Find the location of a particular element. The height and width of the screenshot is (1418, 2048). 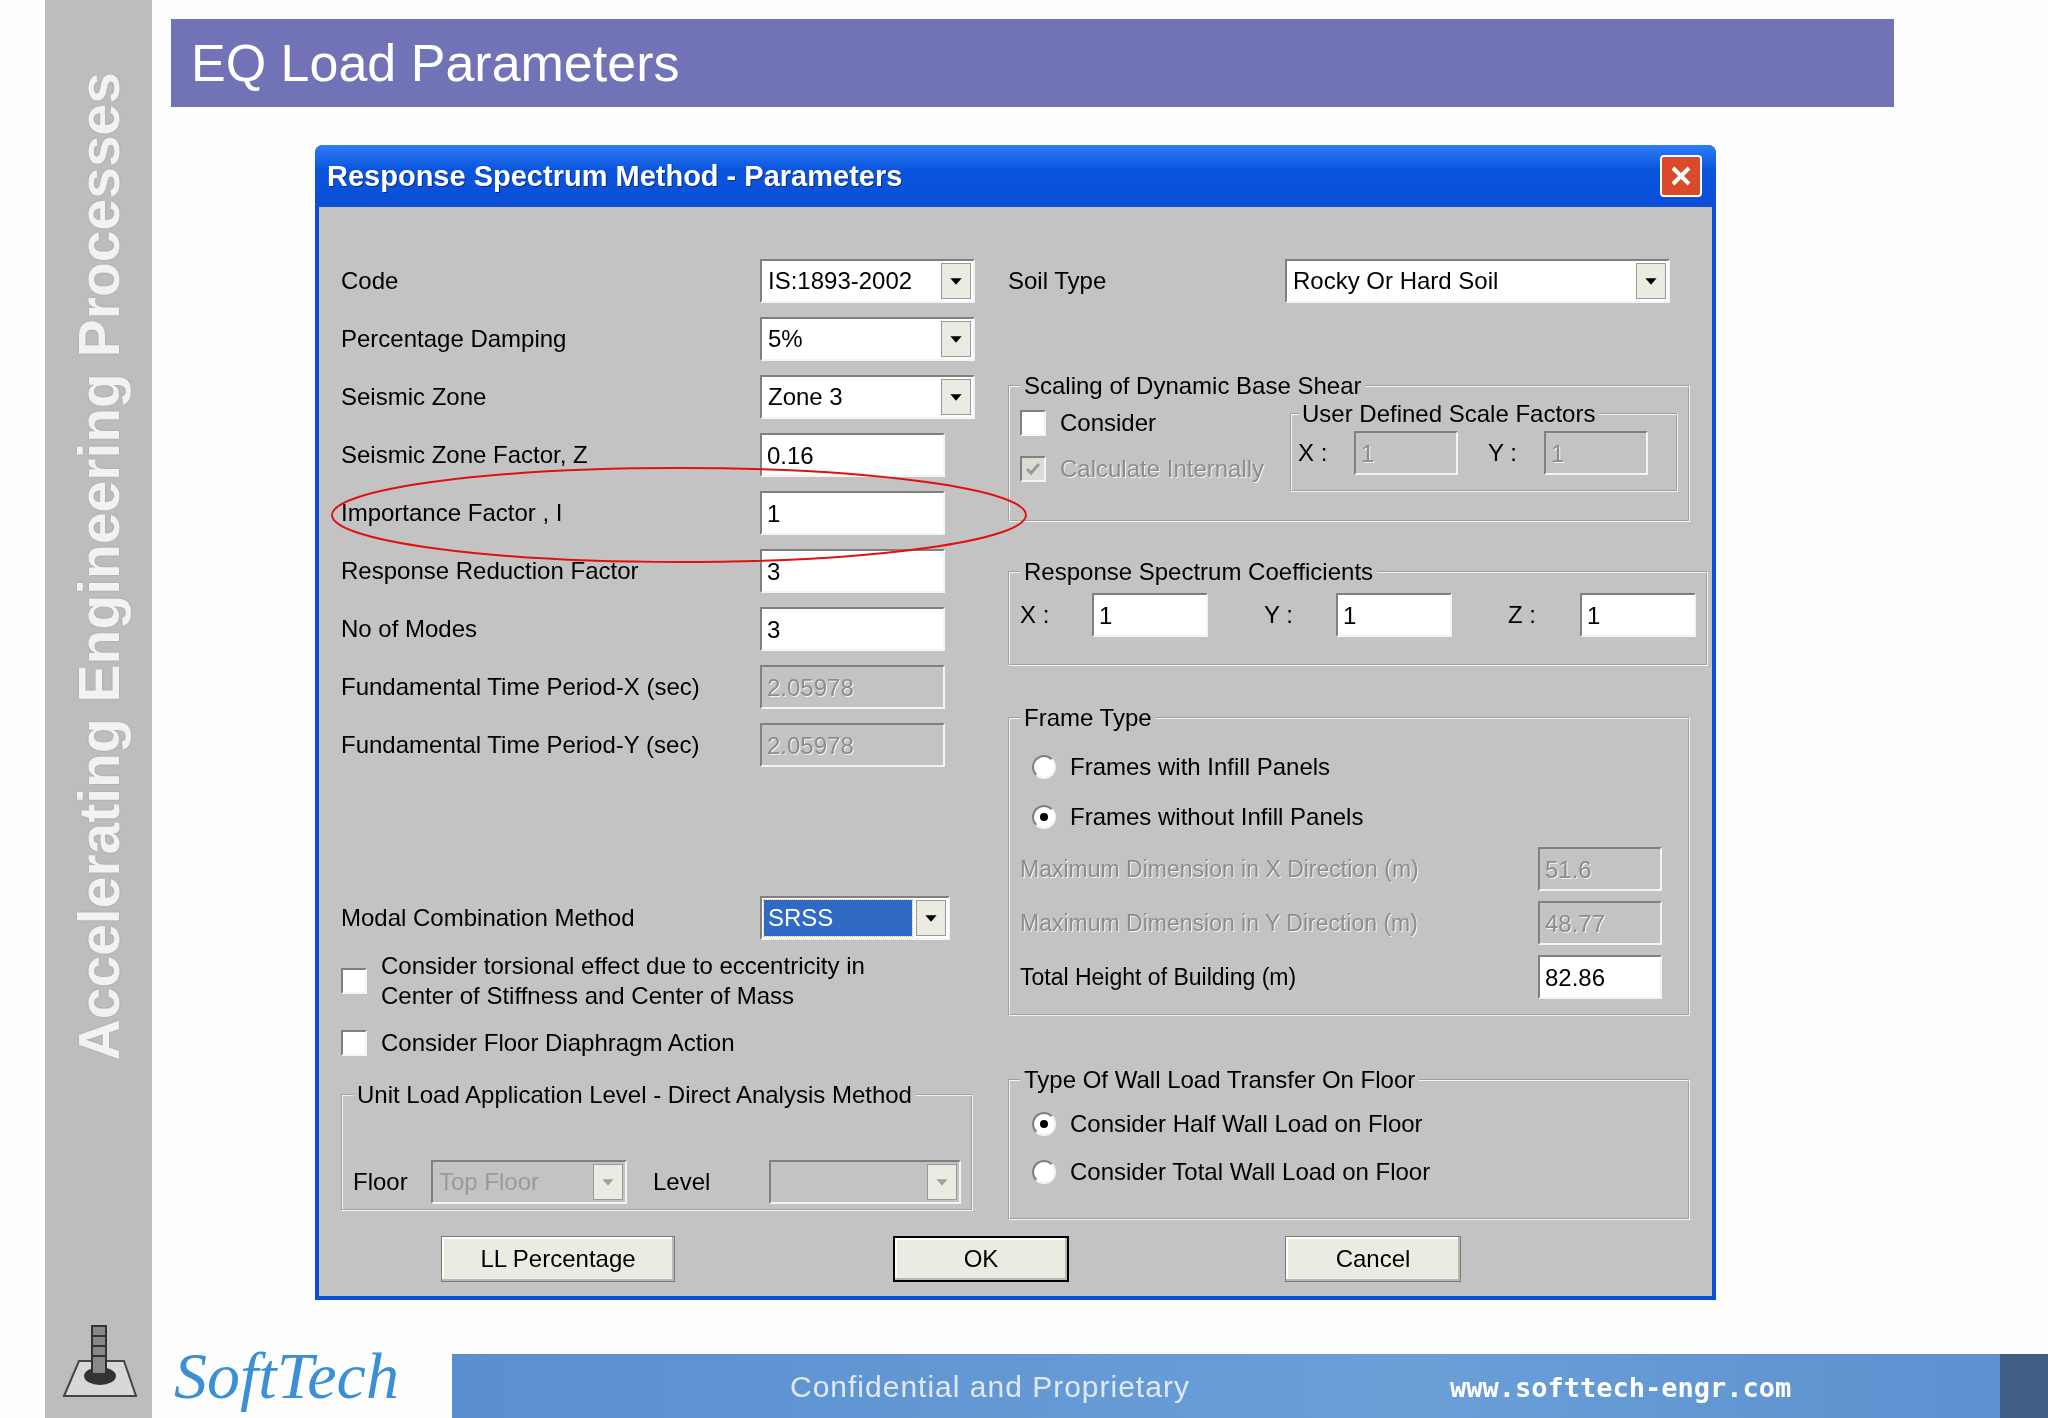

field-label: Percentage Damping is located at coordinates (454, 339).